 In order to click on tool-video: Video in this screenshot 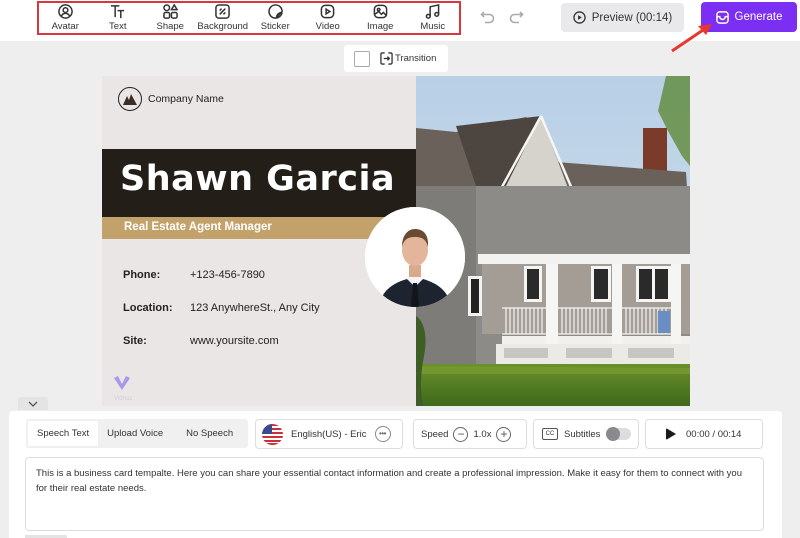, I will do `click(328, 18)`.